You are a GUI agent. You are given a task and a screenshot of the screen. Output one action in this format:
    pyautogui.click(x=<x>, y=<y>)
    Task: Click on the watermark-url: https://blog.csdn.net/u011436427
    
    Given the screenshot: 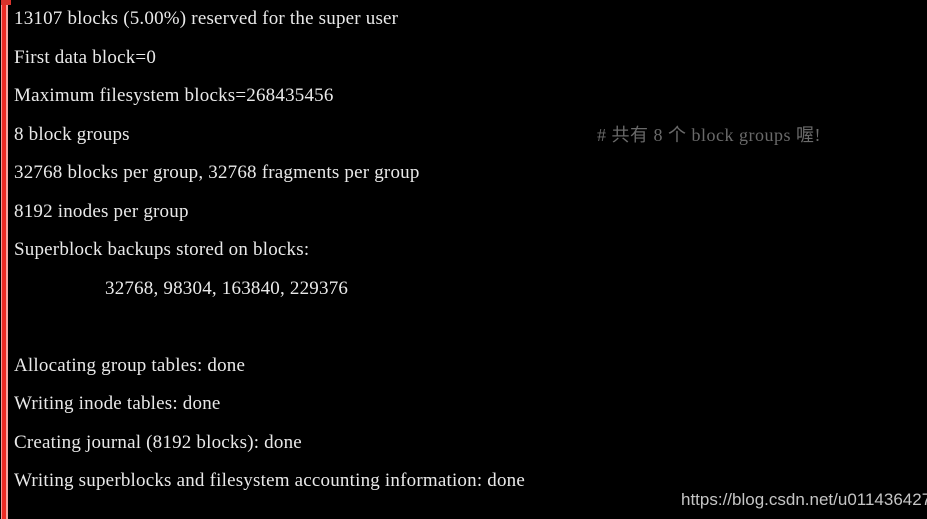 What is the action you would take?
    pyautogui.click(x=804, y=499)
    